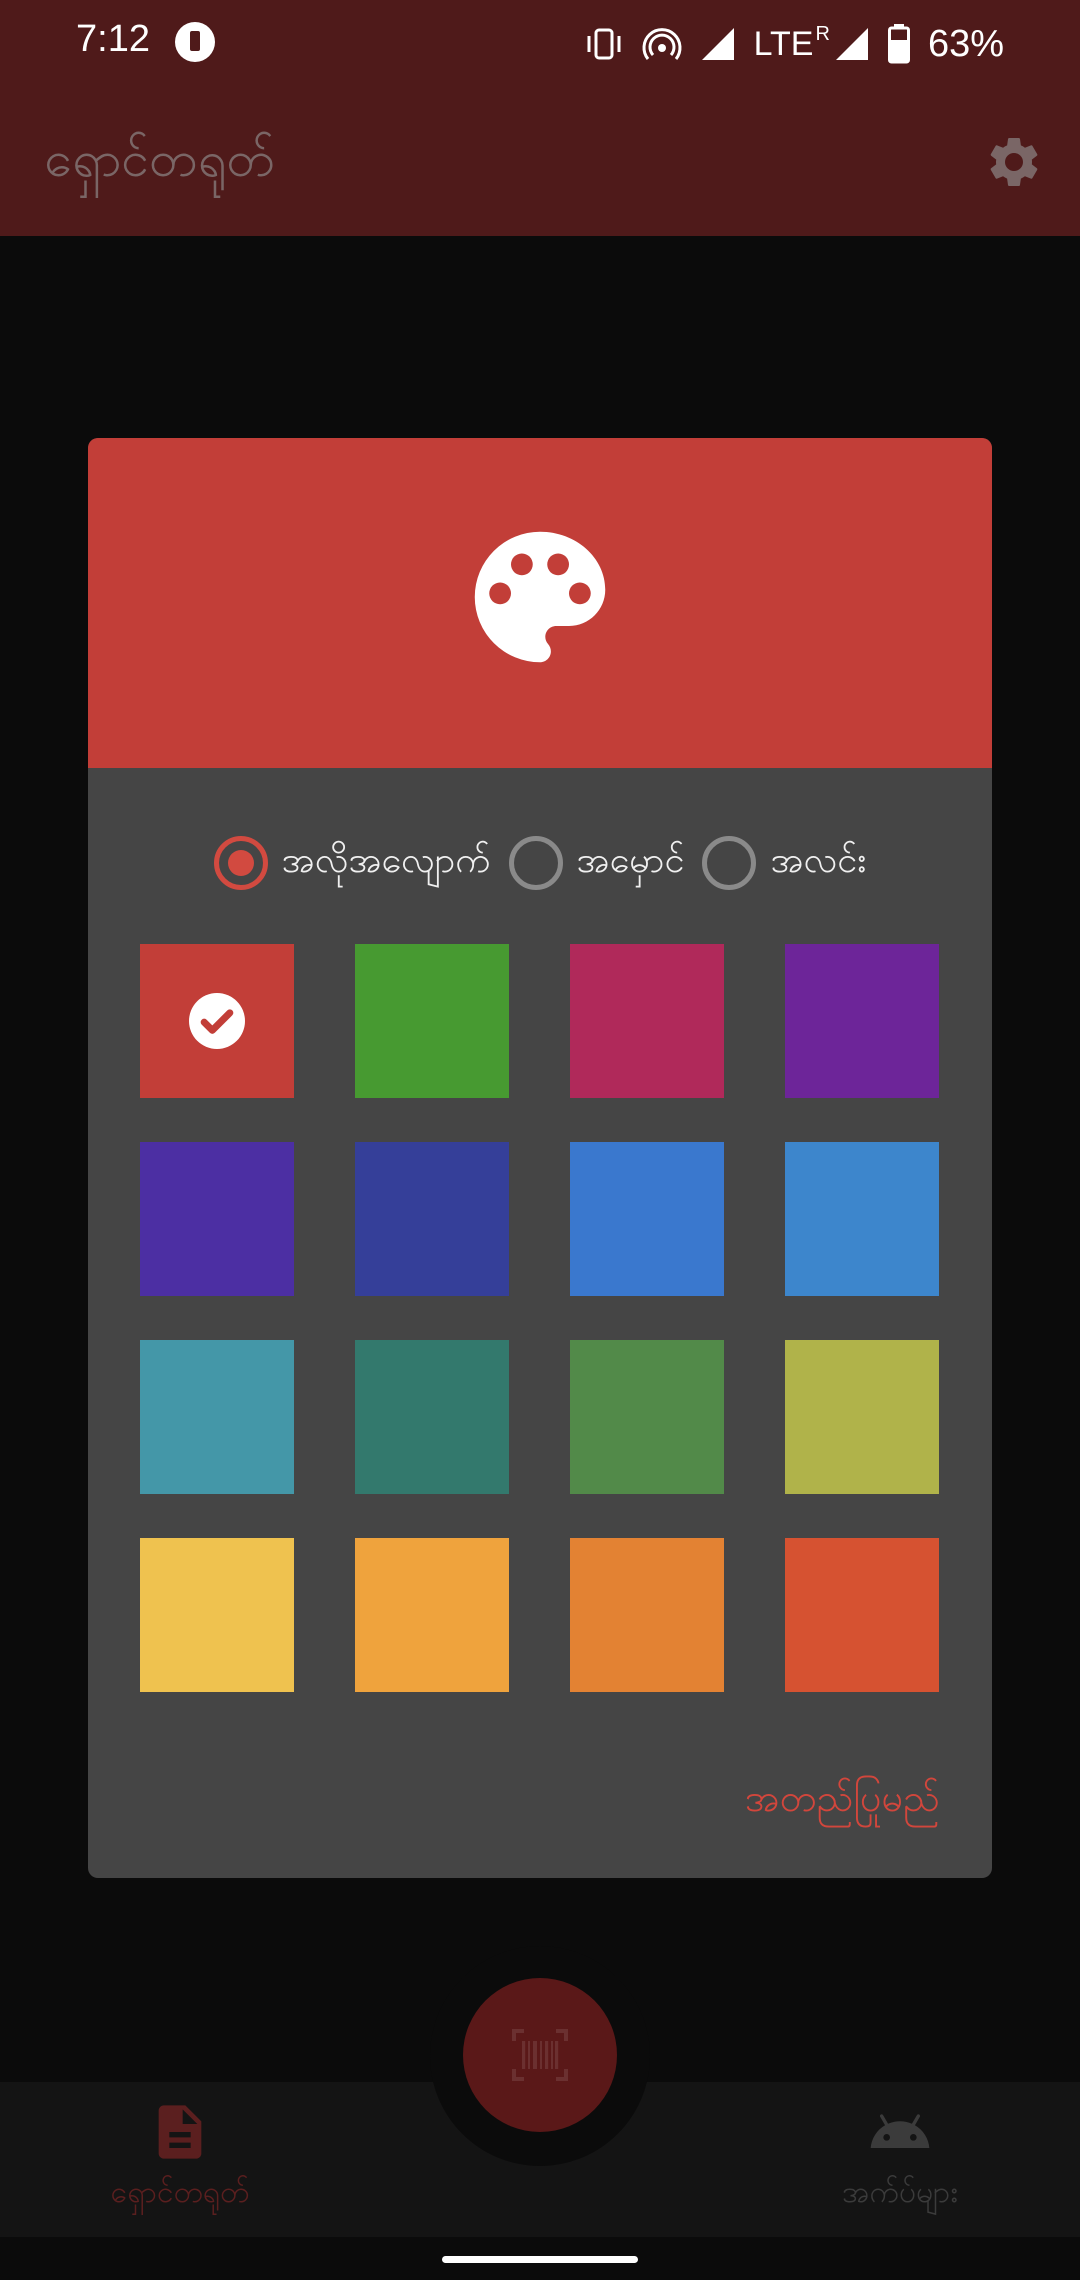 The height and width of the screenshot is (2280, 1080). Describe the element at coordinates (900, 2192) in the screenshot. I see `nav-label-apps: အက်ပ်များ` at that location.